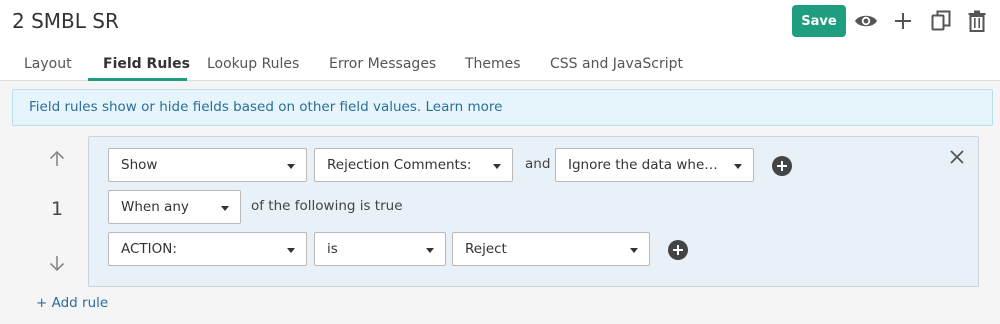  I want to click on condition-operator-value: is, so click(332, 249).